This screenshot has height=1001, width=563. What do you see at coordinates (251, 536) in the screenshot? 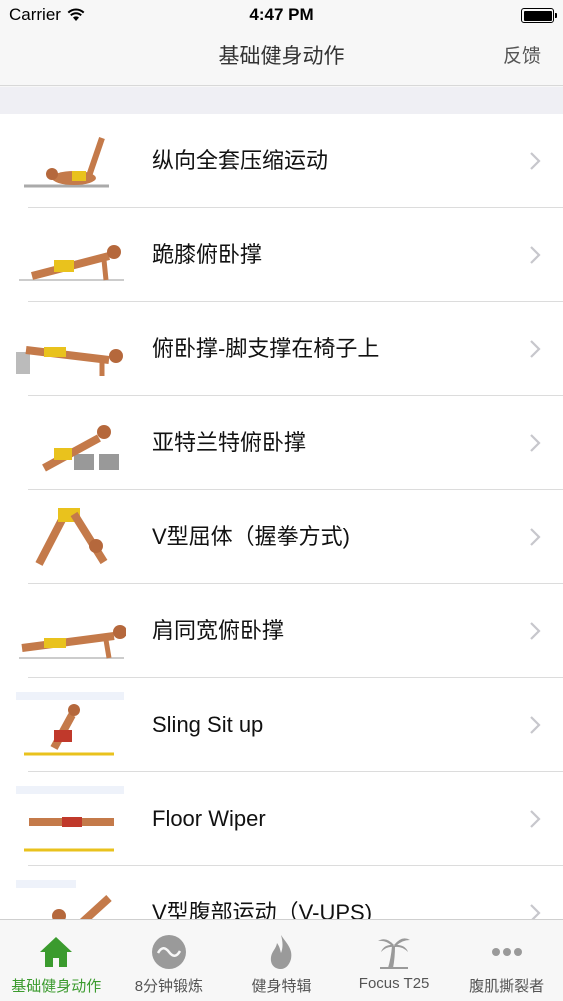
I see `list-item-label: V型屈体（握拳方式)` at bounding box center [251, 536].